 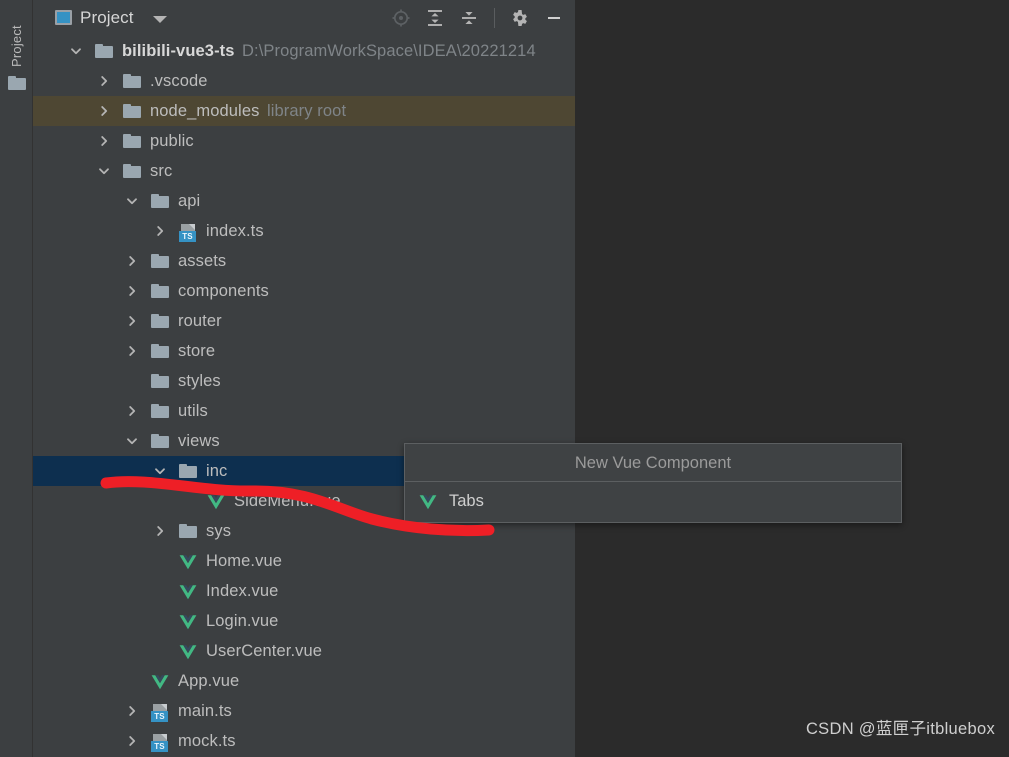 I want to click on tree-row-label: mock.ts, so click(x=207, y=740).